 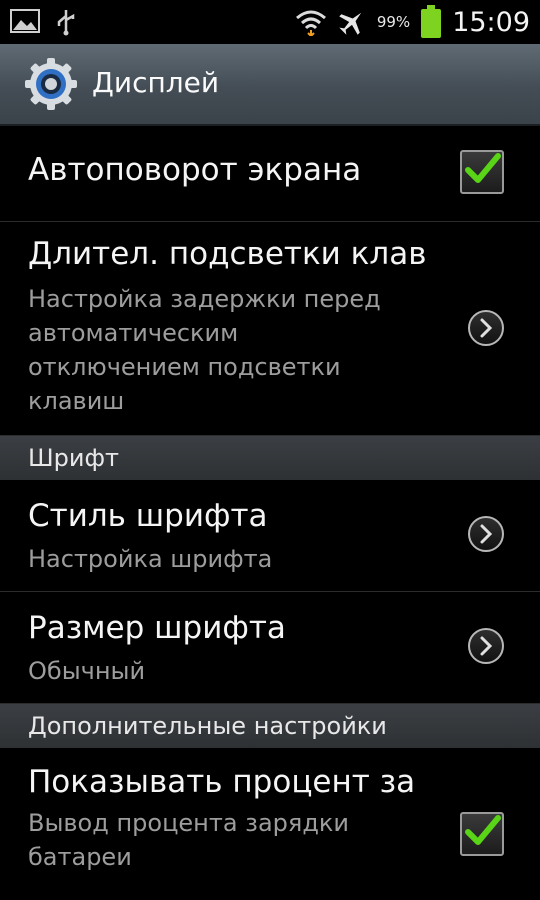 What do you see at coordinates (393, 22) in the screenshot?
I see `battery-percent: 99%` at bounding box center [393, 22].